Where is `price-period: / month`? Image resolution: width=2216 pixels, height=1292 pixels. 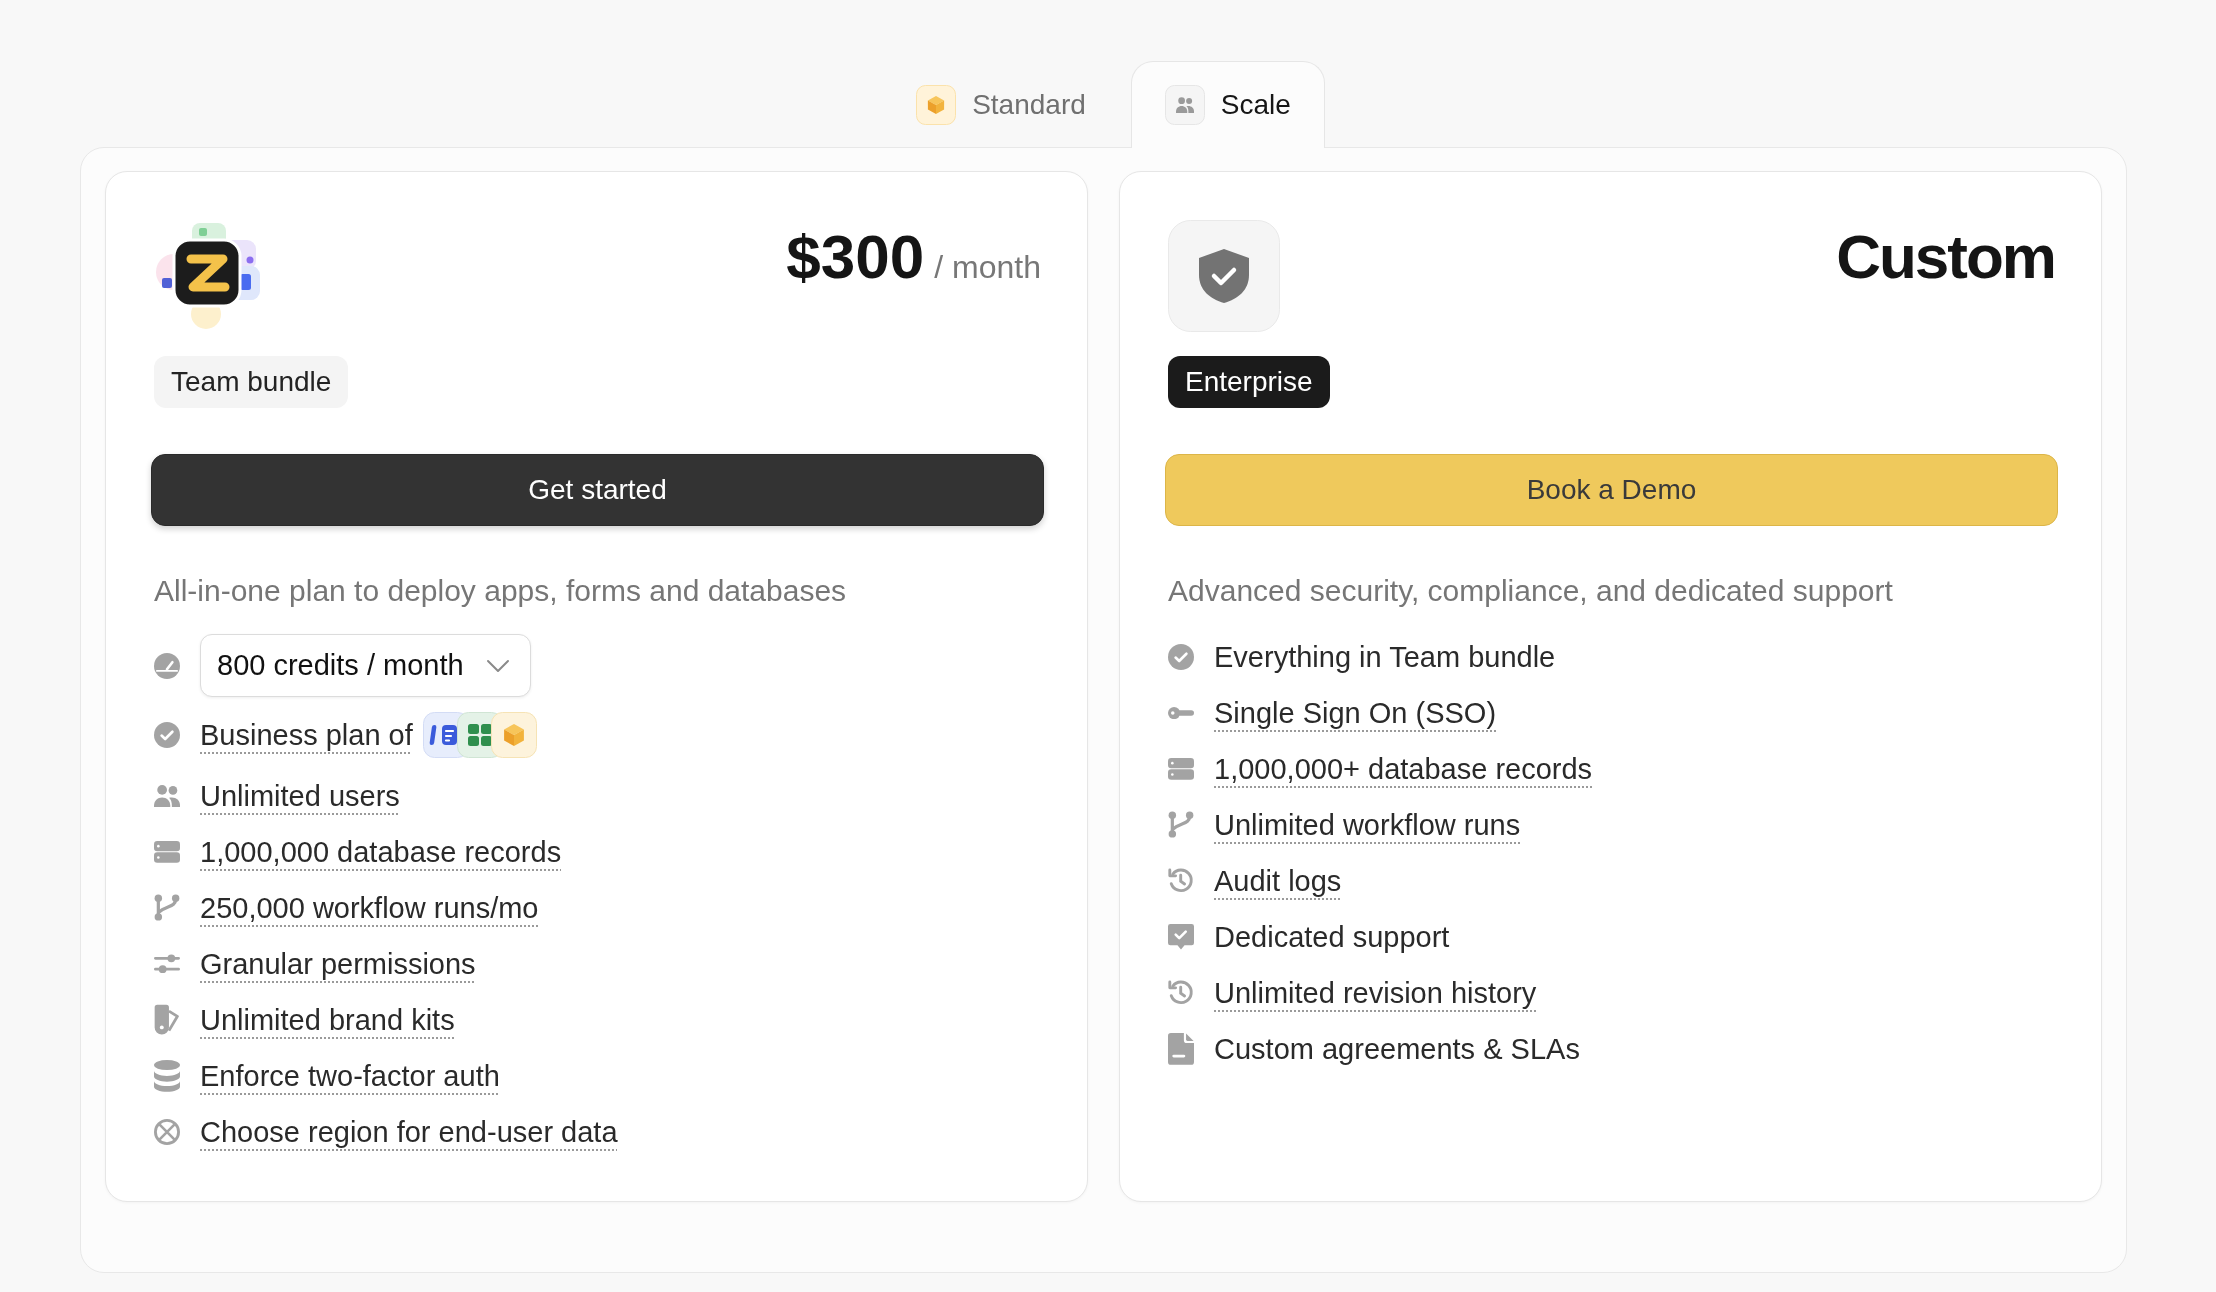 price-period: / month is located at coordinates (987, 267).